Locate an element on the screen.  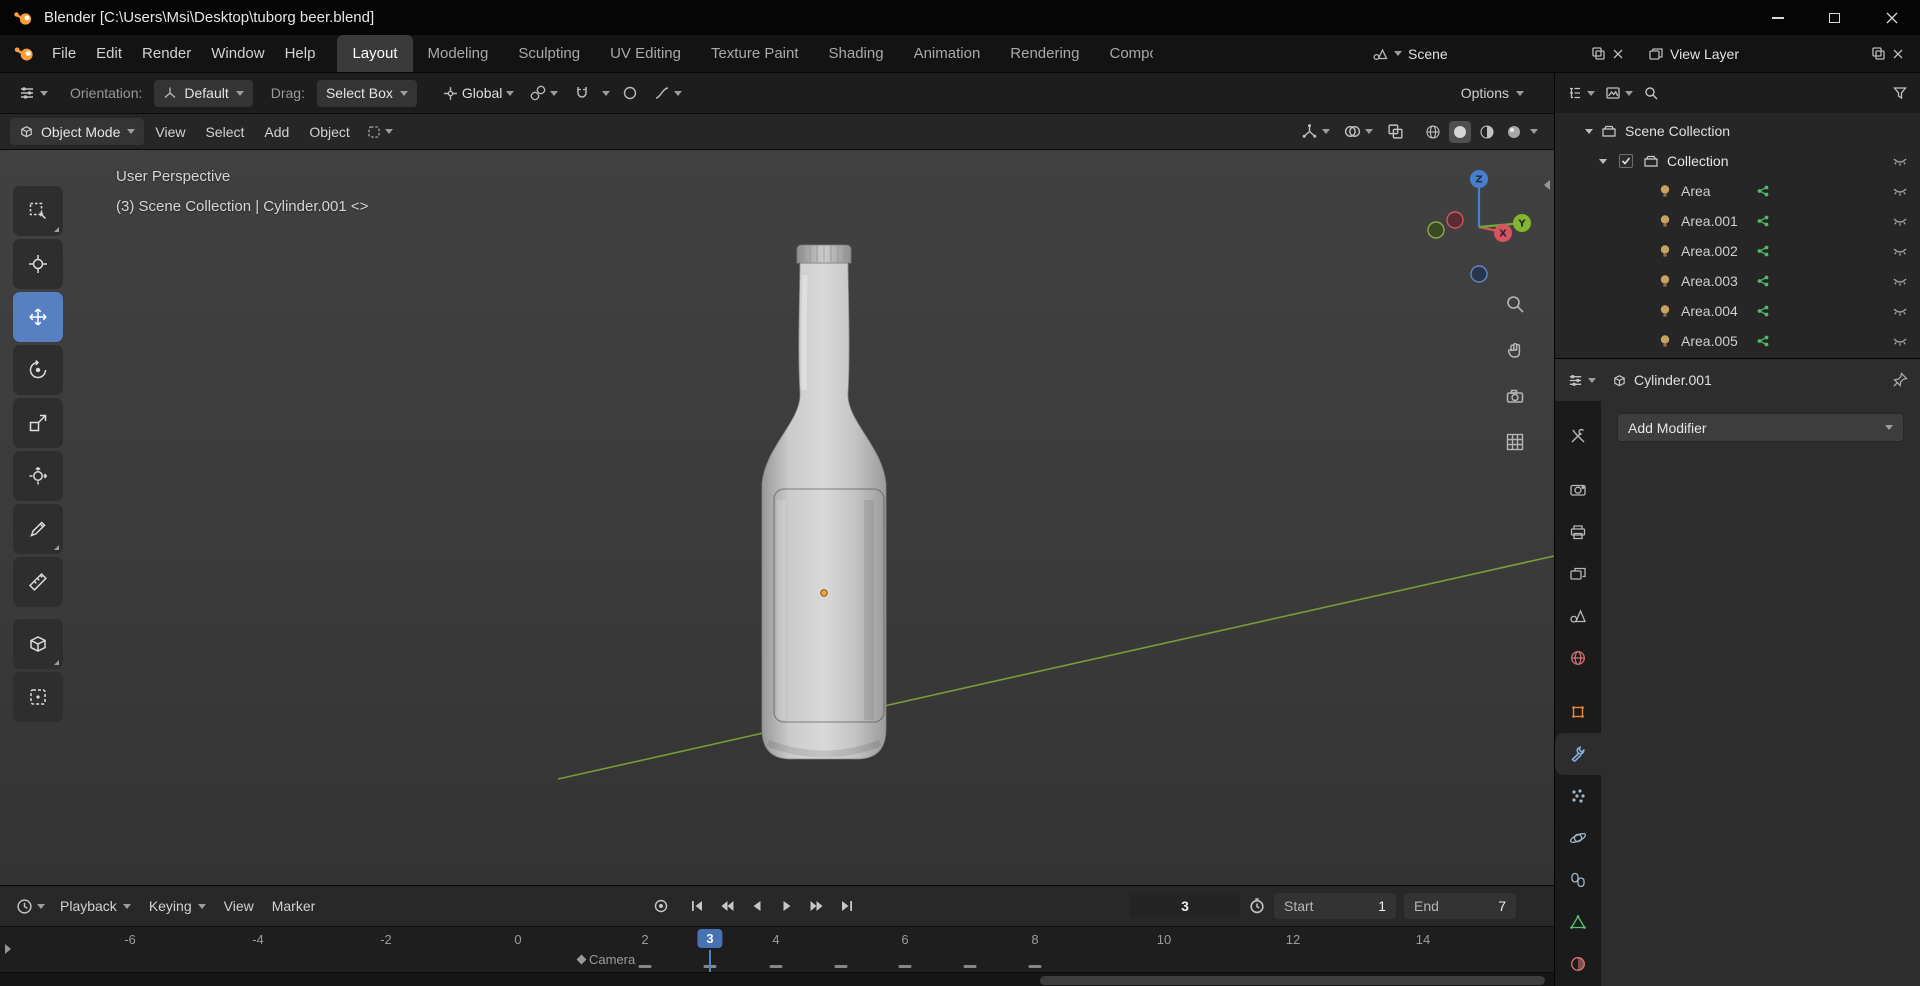
gizmo-neg-z-axis is located at coordinates (1479, 274).